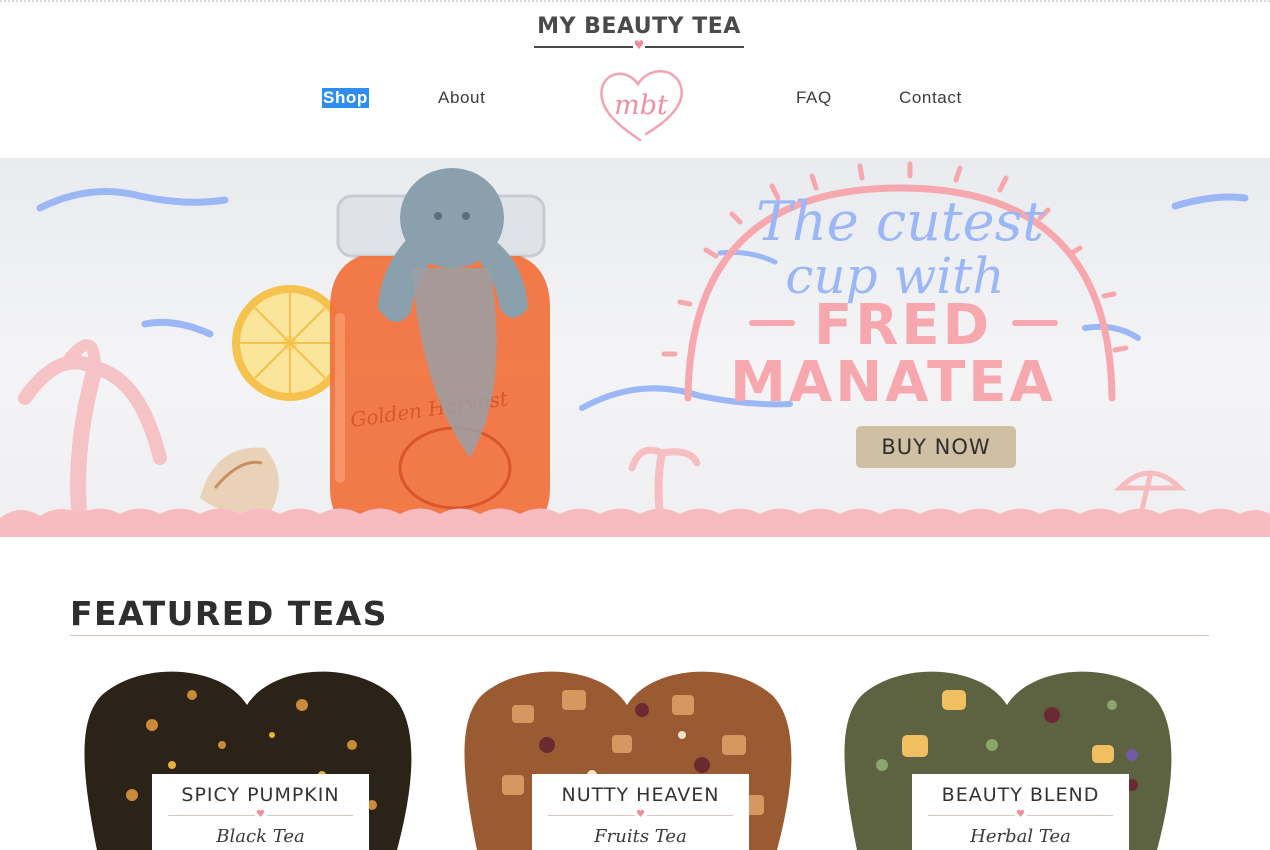 The image size is (1270, 850). Describe the element at coordinates (640, 795) in the screenshot. I see `tea-name: NUTTY HEAVEN` at that location.